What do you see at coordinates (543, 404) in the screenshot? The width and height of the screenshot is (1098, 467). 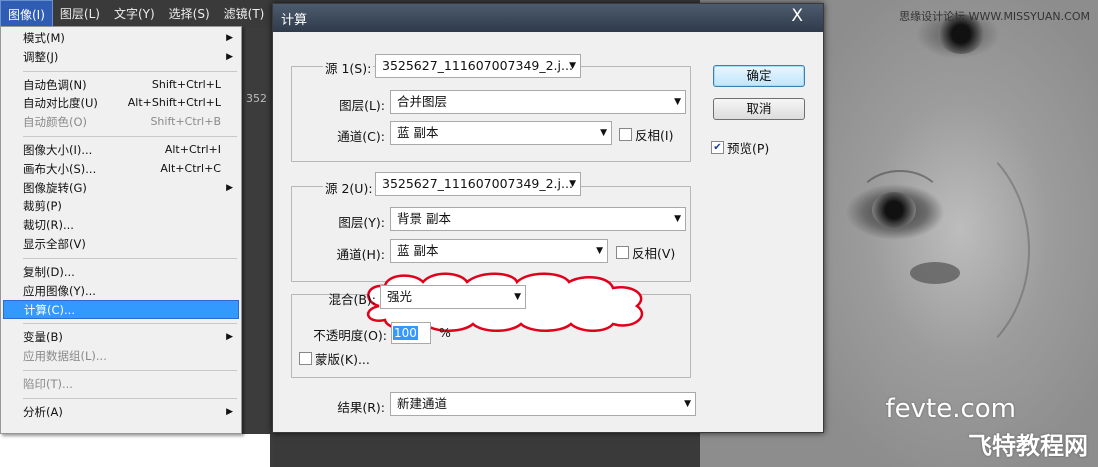 I see `result-select: 新建通道 ▼` at bounding box center [543, 404].